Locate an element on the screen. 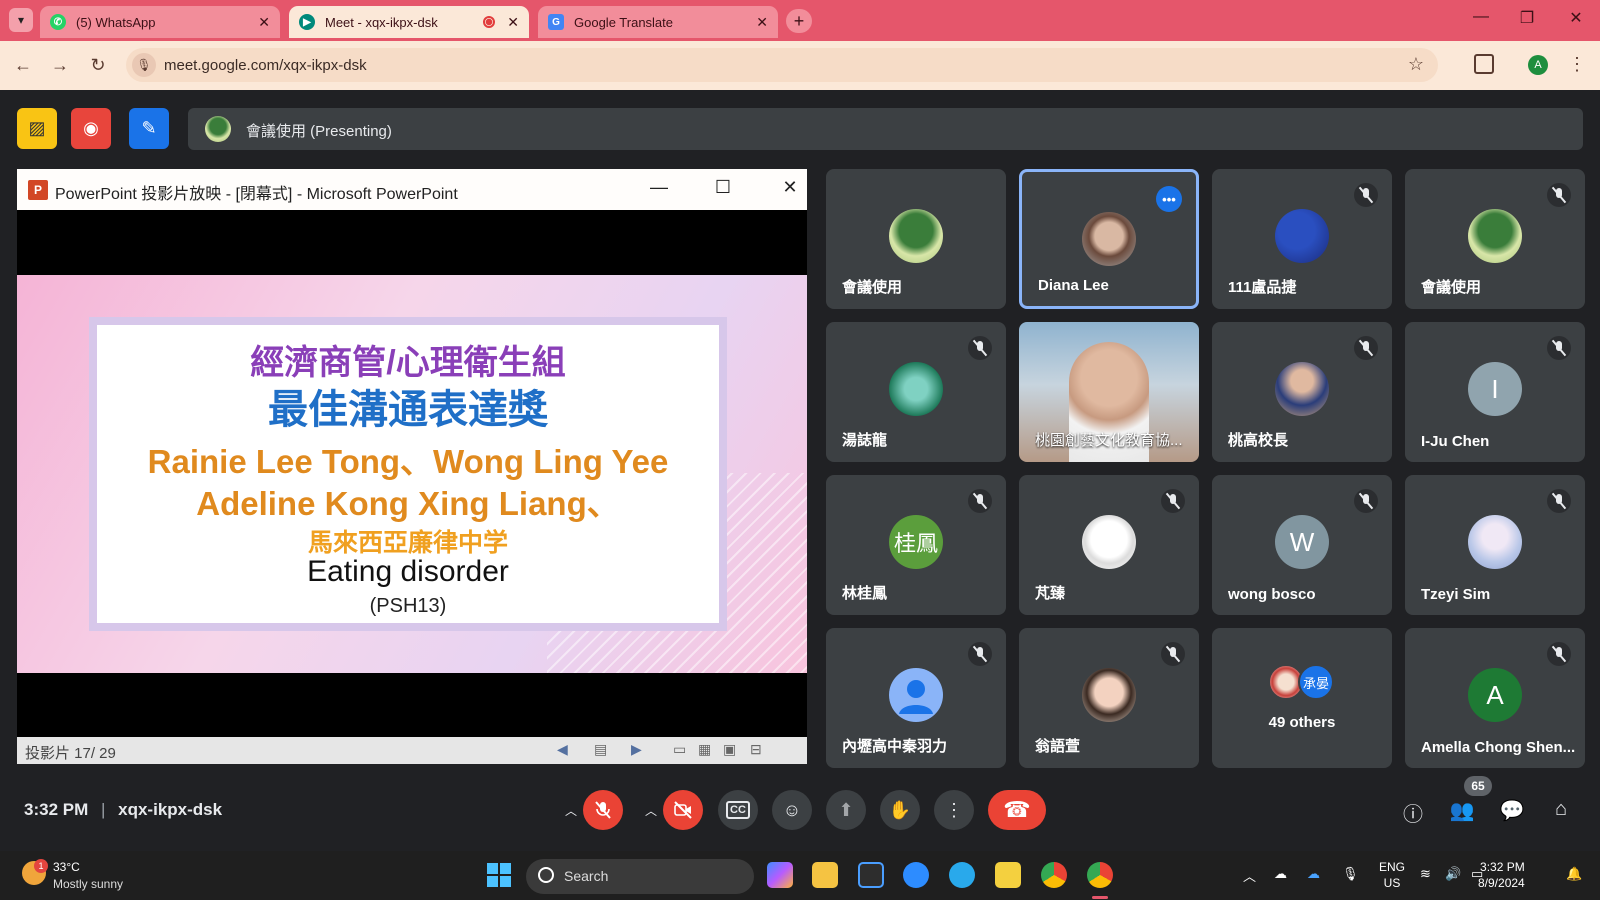 The image size is (1600, 900). raise-hand-button: ✋ is located at coordinates (900, 810).